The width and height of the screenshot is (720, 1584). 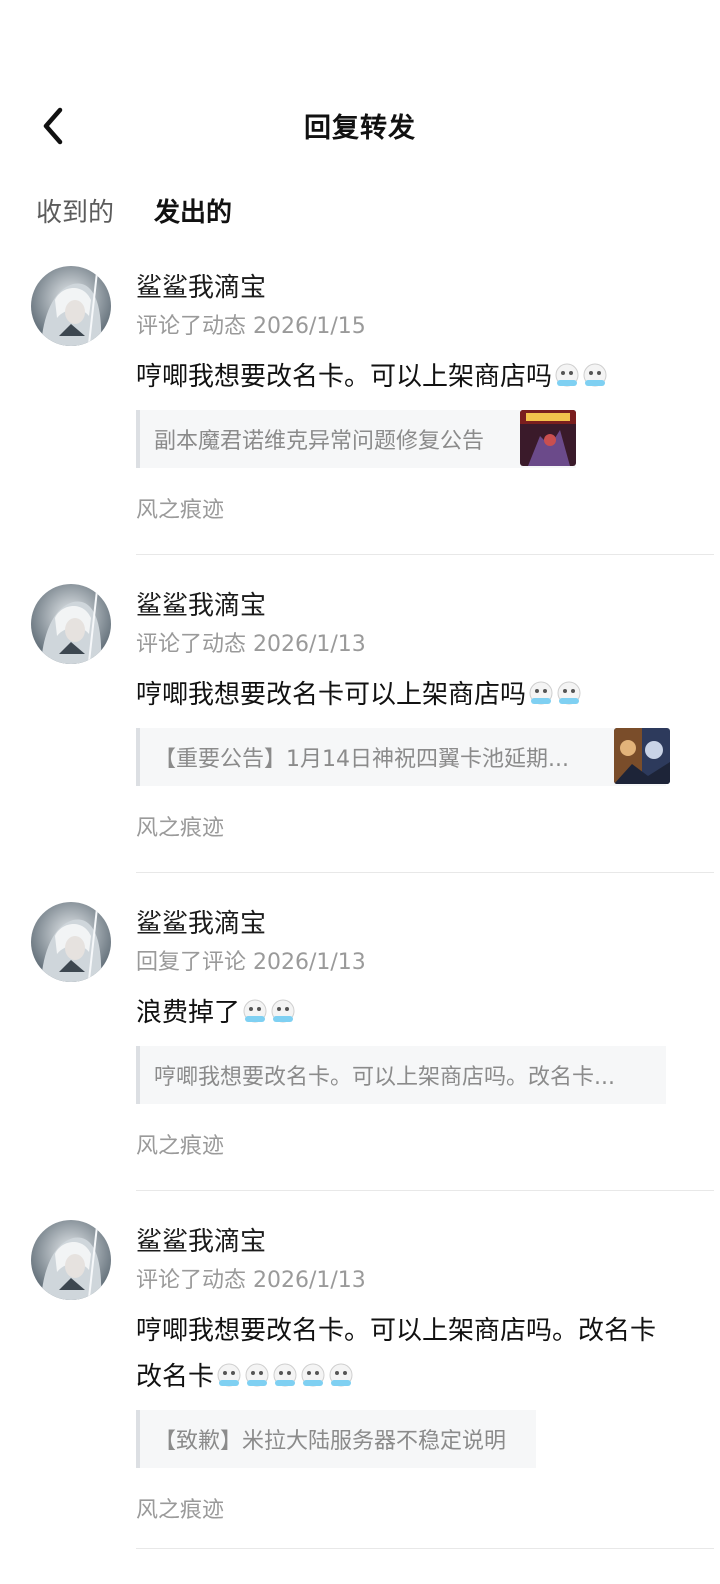 What do you see at coordinates (396, 1354) in the screenshot?
I see `comment-text: 哼唧我想要改名卡。可以上架商店吗。改名卡改名卡` at bounding box center [396, 1354].